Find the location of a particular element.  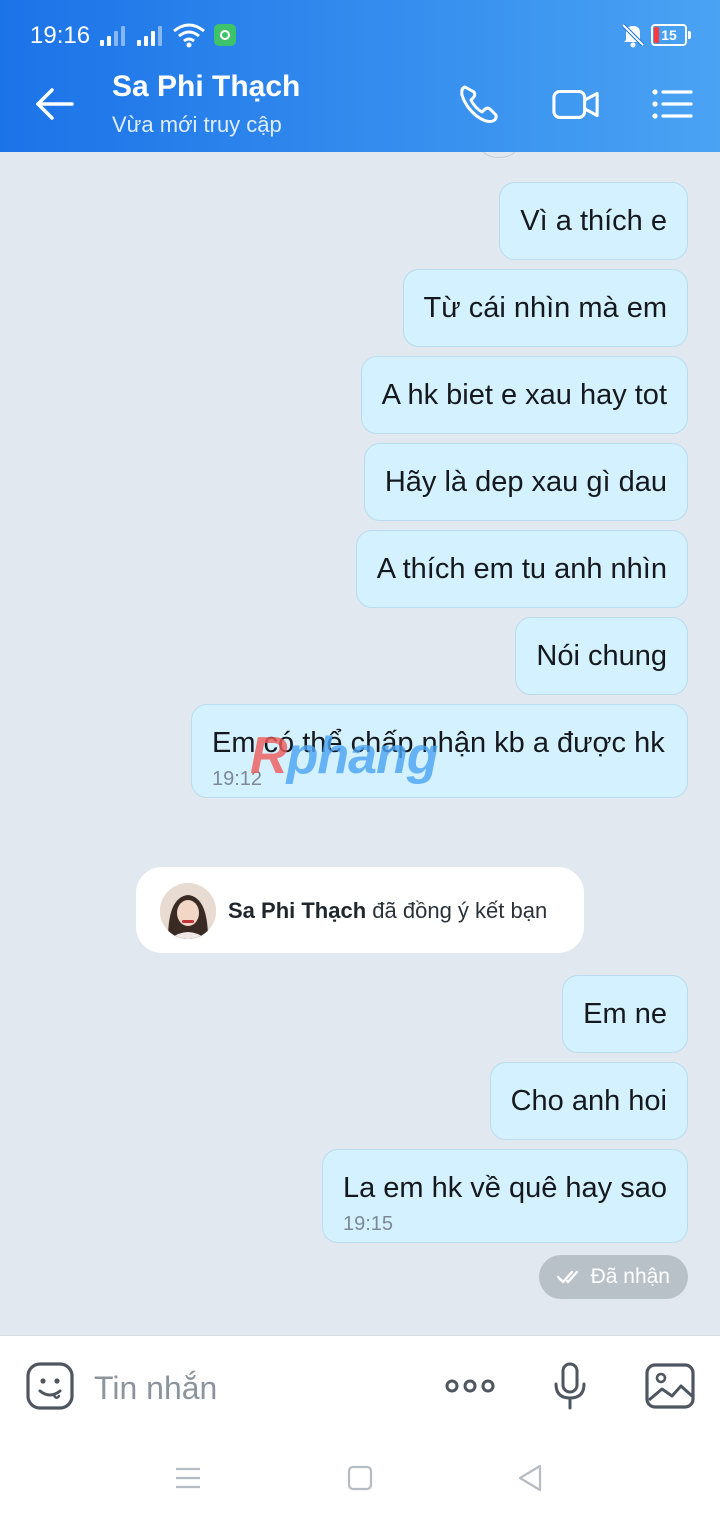

home-icon is located at coordinates (360, 1478).